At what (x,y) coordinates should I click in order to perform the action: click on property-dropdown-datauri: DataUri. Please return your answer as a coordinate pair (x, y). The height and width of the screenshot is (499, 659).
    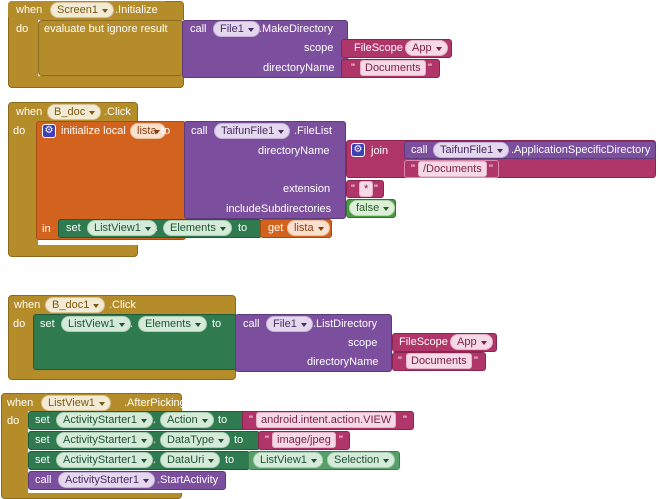
    Looking at the image, I should click on (190, 460).